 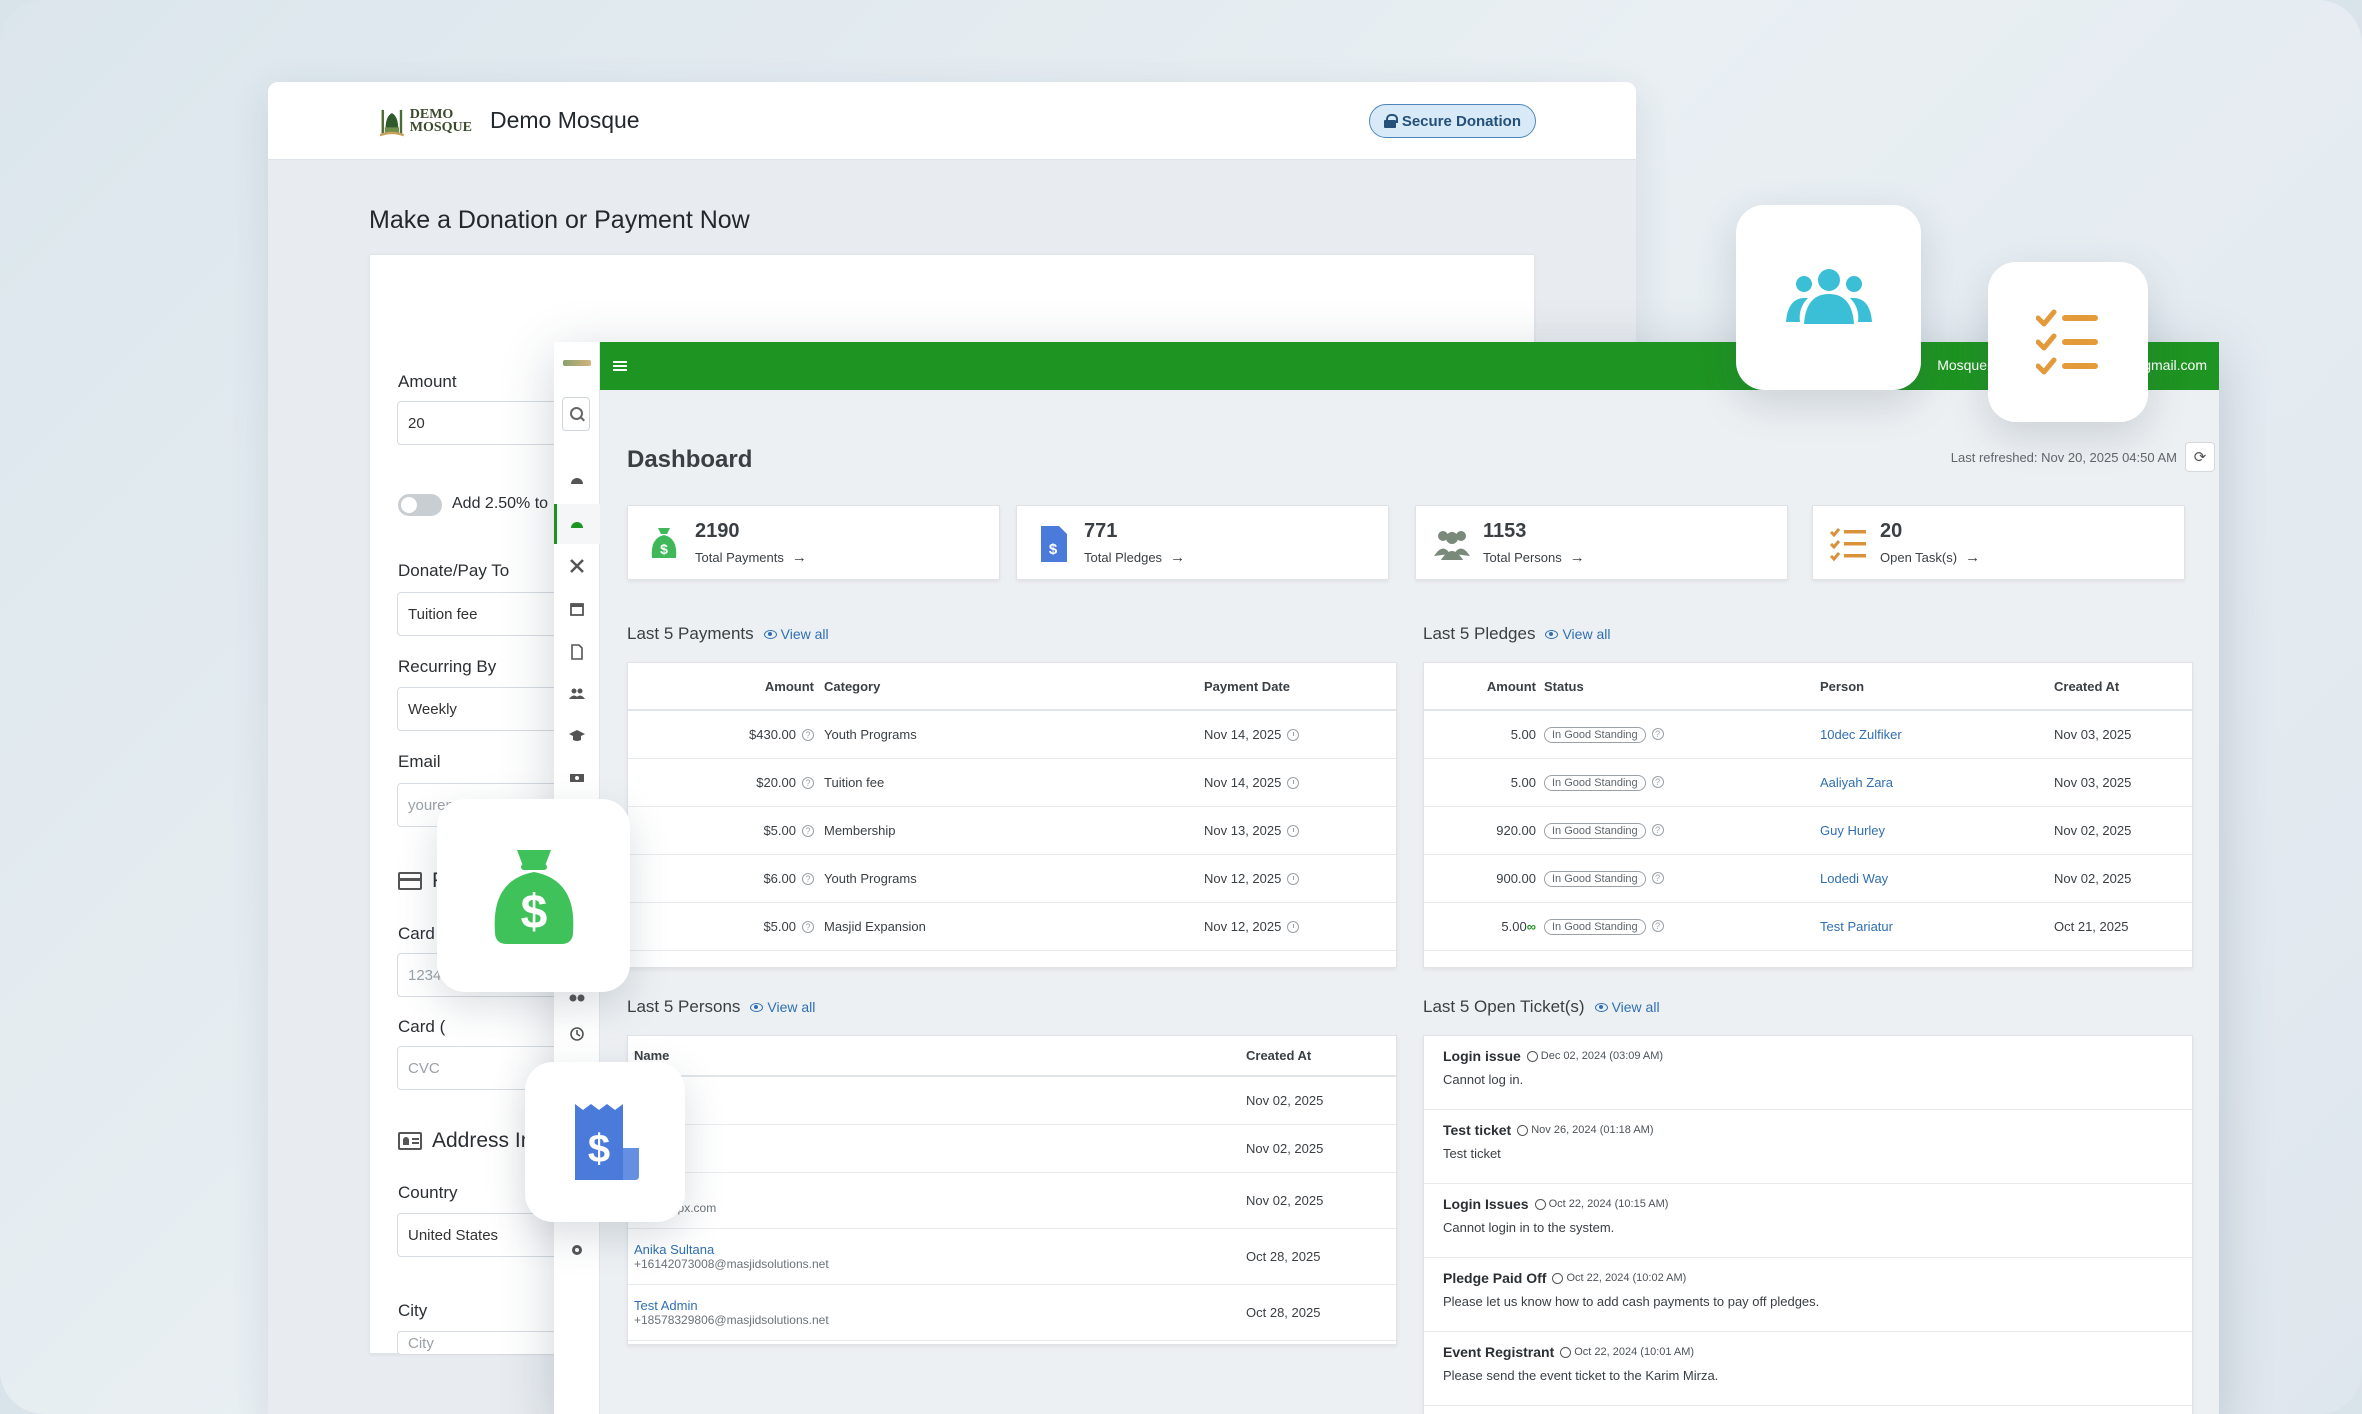 What do you see at coordinates (1626, 1278) in the screenshot?
I see `ticket-date-text: Oct 22, 2024 (10:02 AM)` at bounding box center [1626, 1278].